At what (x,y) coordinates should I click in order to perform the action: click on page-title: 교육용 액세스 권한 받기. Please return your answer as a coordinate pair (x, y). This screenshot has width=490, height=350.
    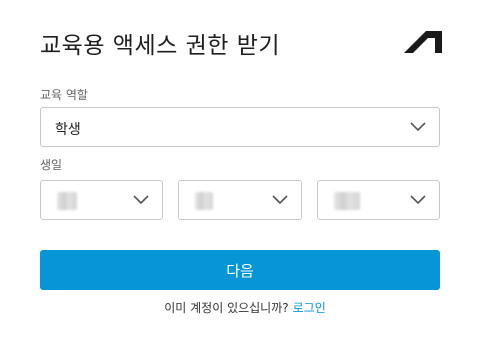
    Looking at the image, I should click on (160, 46).